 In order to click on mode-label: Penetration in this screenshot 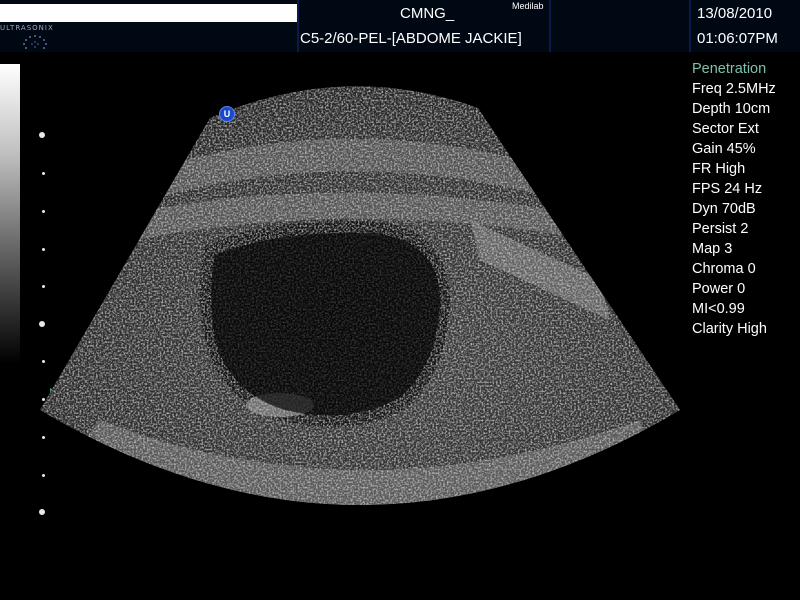, I will do `click(729, 69)`.